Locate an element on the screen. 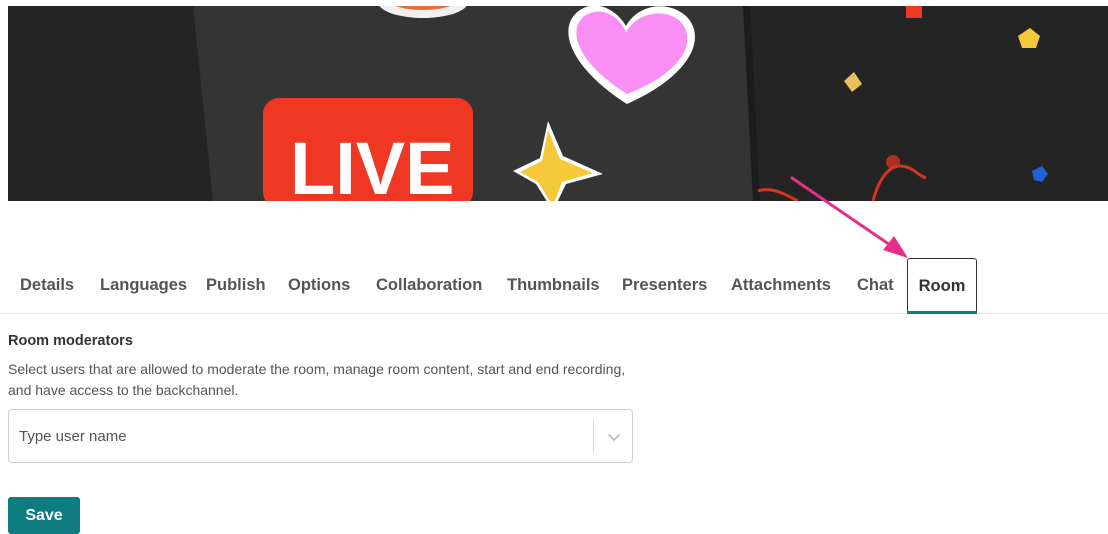 This screenshot has height=534, width=1108. room-moderators-select is located at coordinates (320, 436).